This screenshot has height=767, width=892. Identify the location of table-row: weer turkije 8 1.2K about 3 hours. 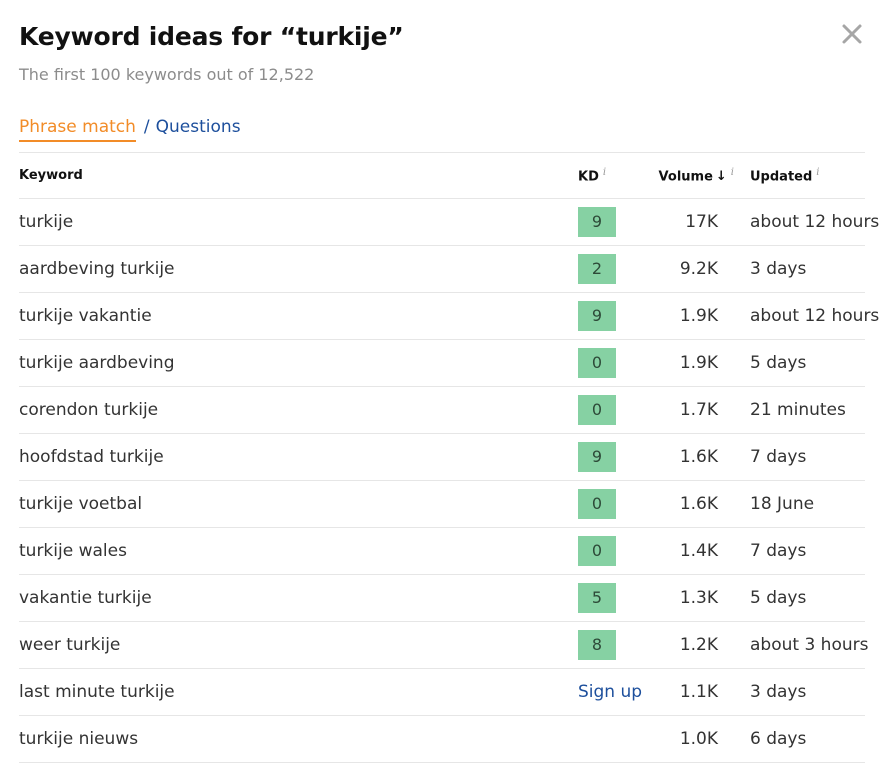
(443, 645).